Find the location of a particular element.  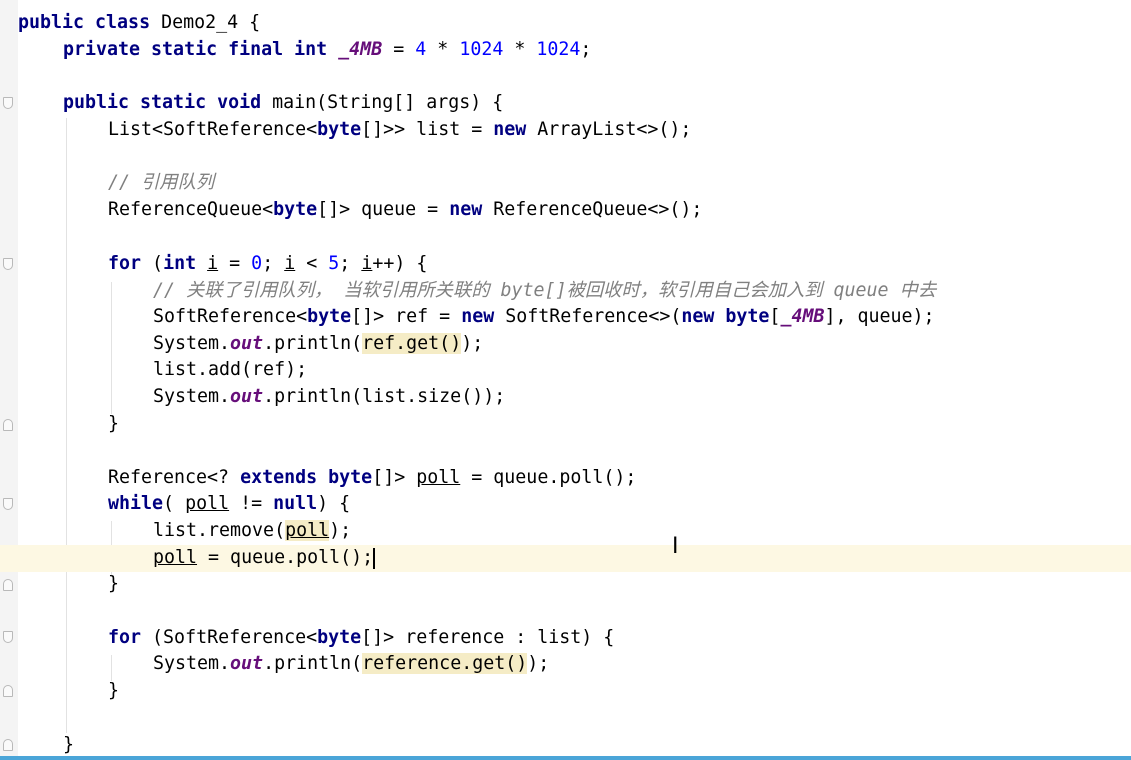

code-text: Reference<? is located at coordinates (169, 477).